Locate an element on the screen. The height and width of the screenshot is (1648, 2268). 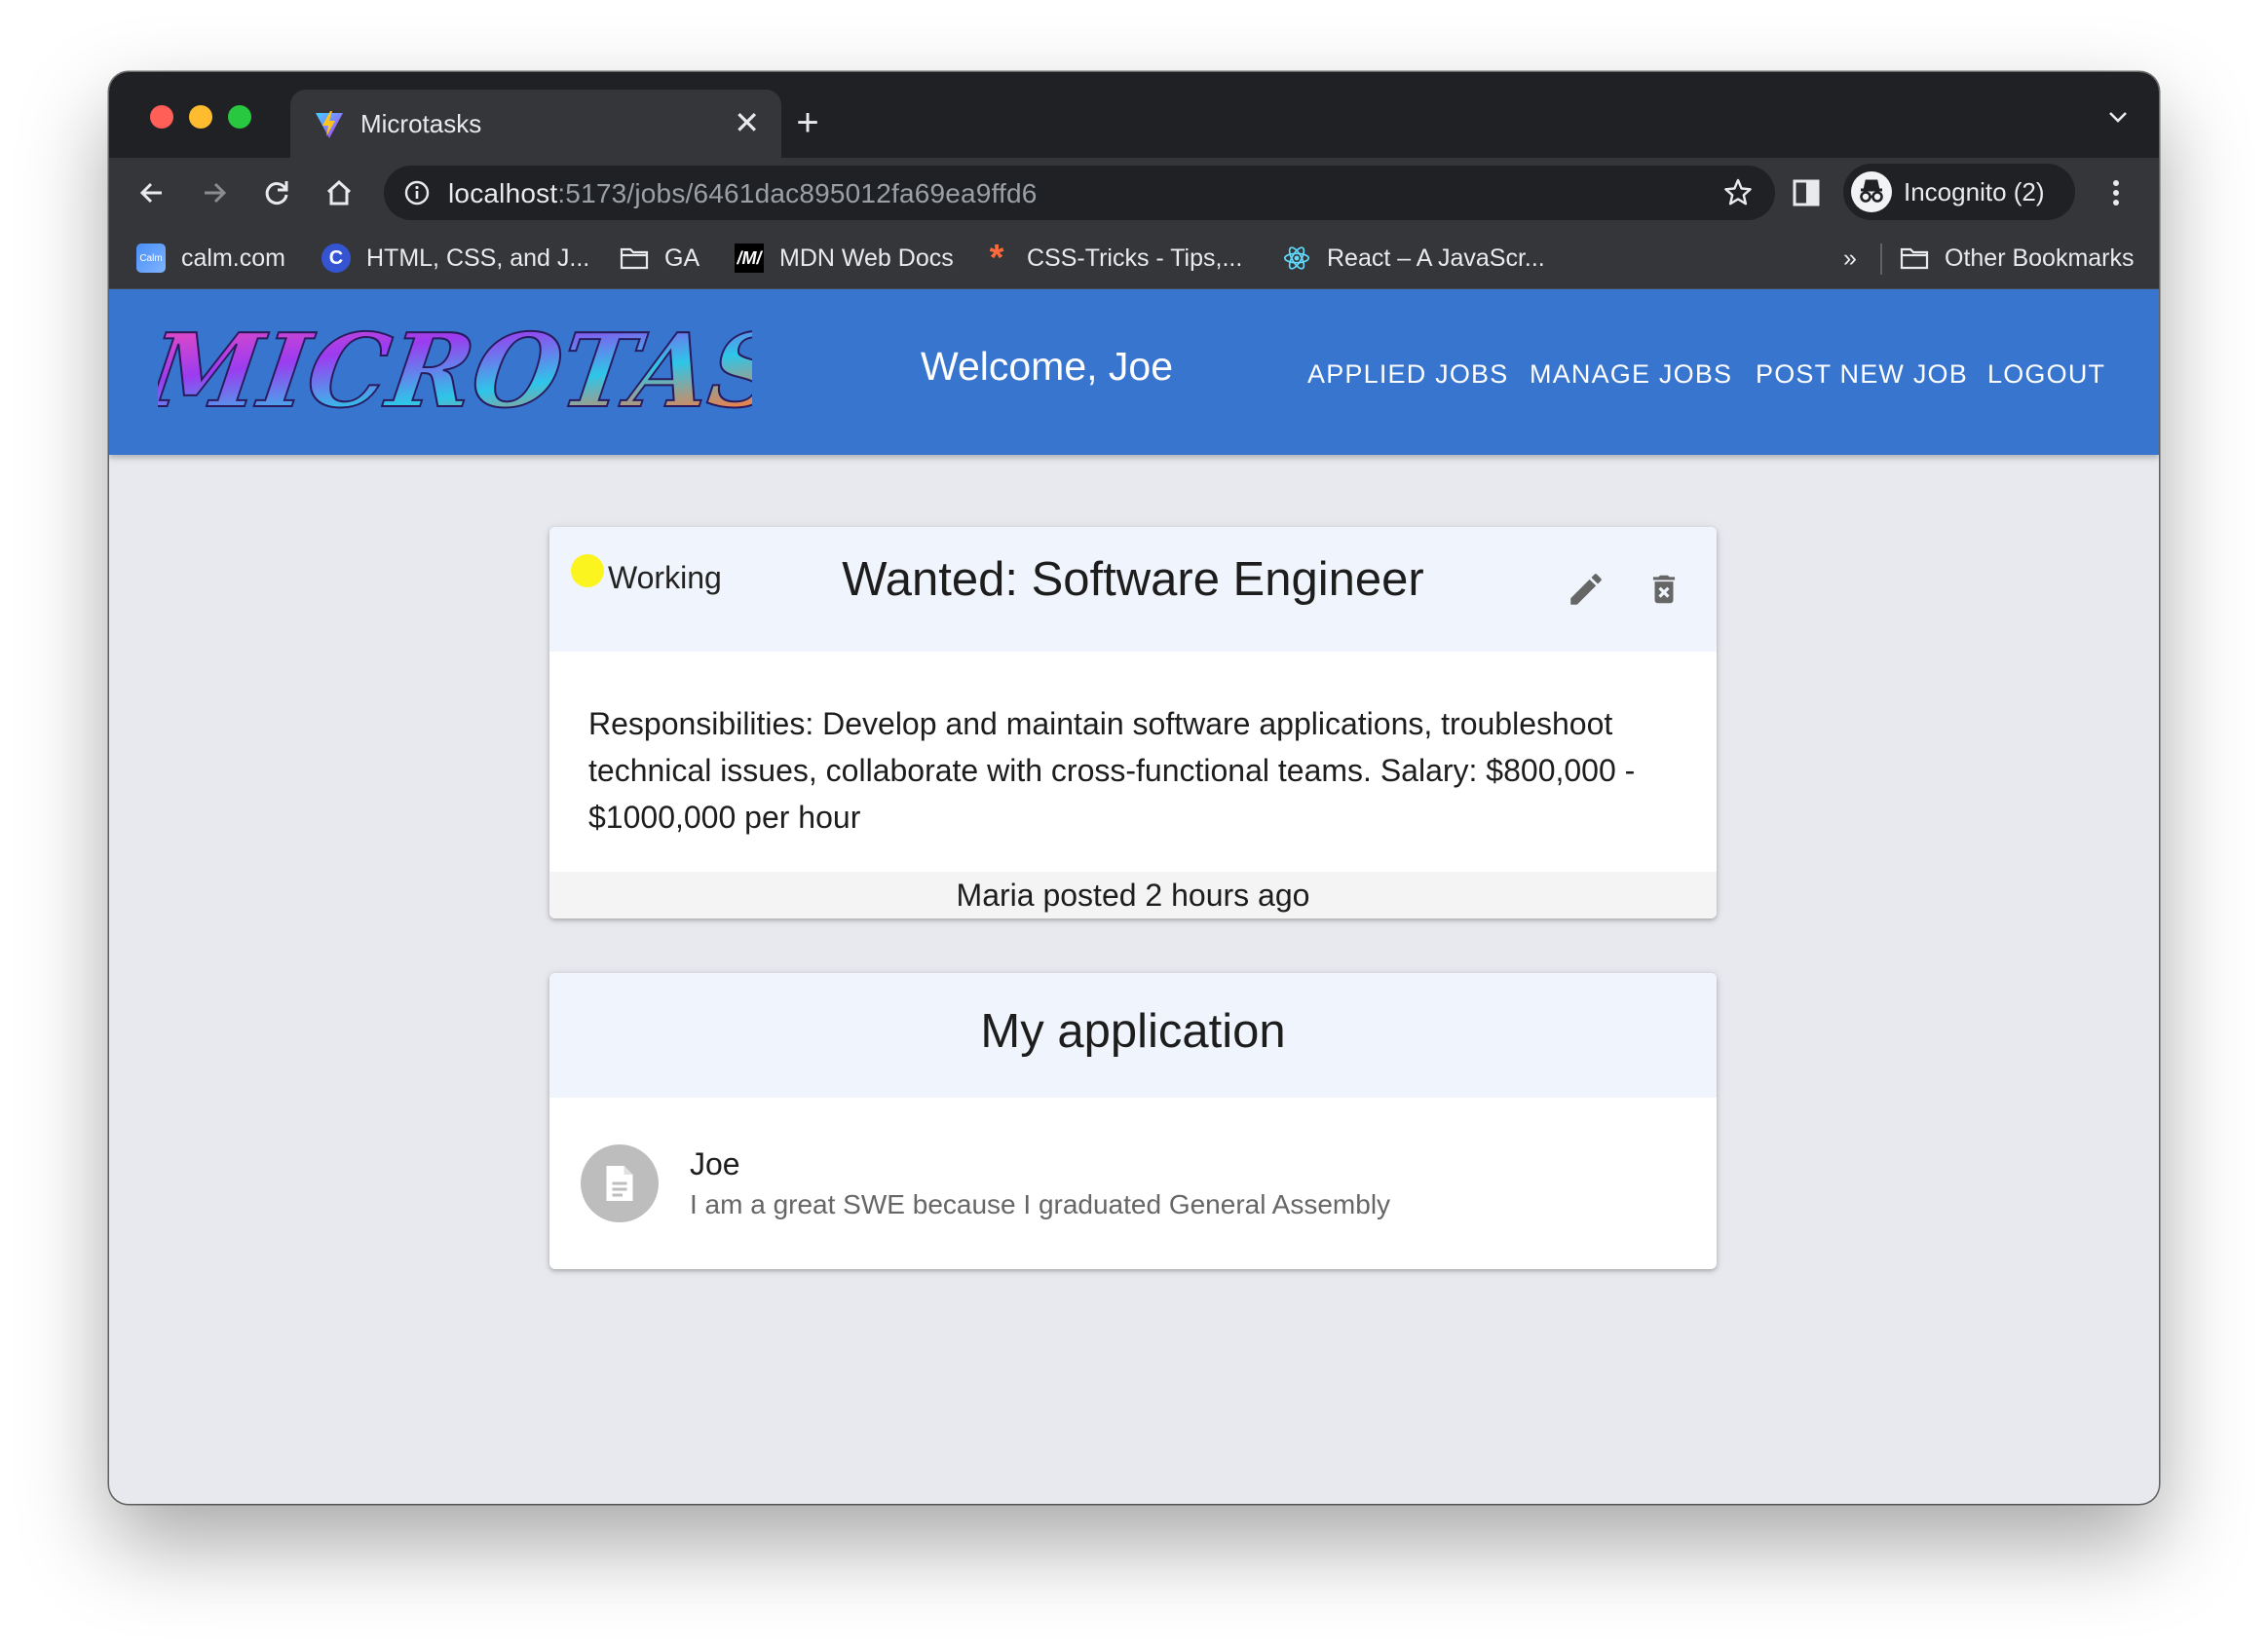
job-card-header: Working Wanted: Software Engineer is located at coordinates (1133, 589).